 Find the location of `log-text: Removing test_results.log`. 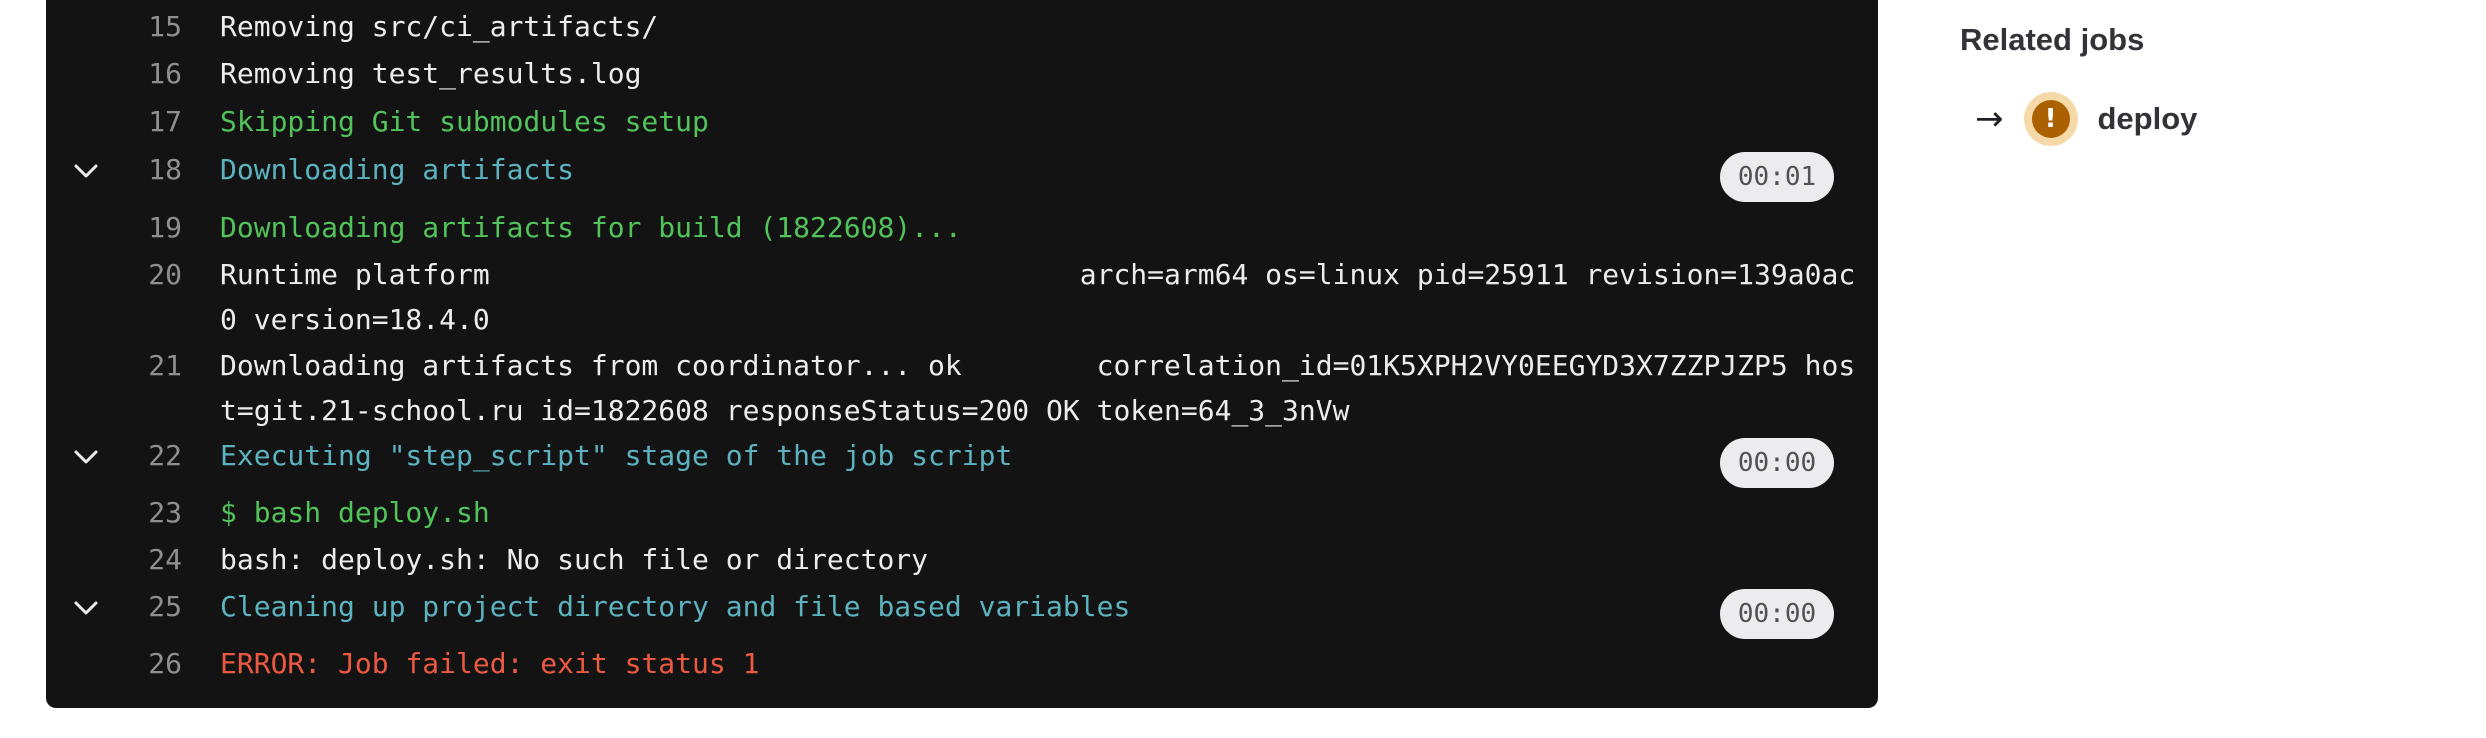

log-text: Removing test_results.log is located at coordinates (431, 73).